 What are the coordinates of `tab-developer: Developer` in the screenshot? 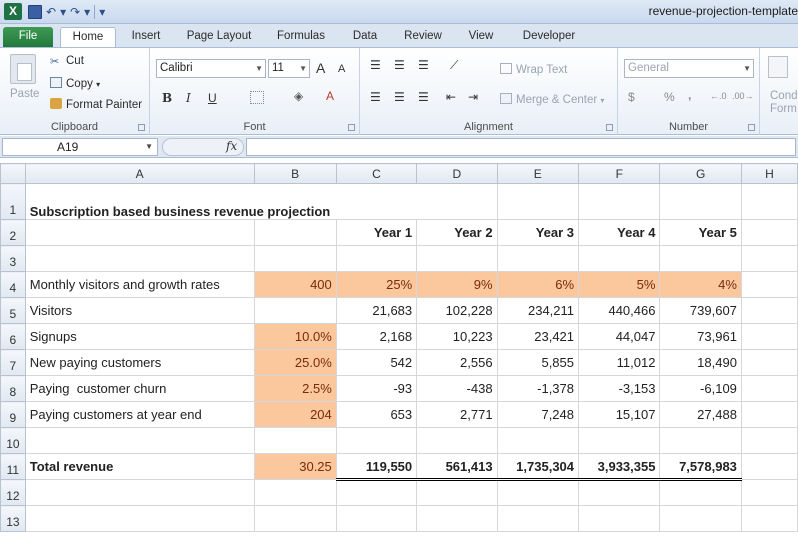 It's located at (549, 37).